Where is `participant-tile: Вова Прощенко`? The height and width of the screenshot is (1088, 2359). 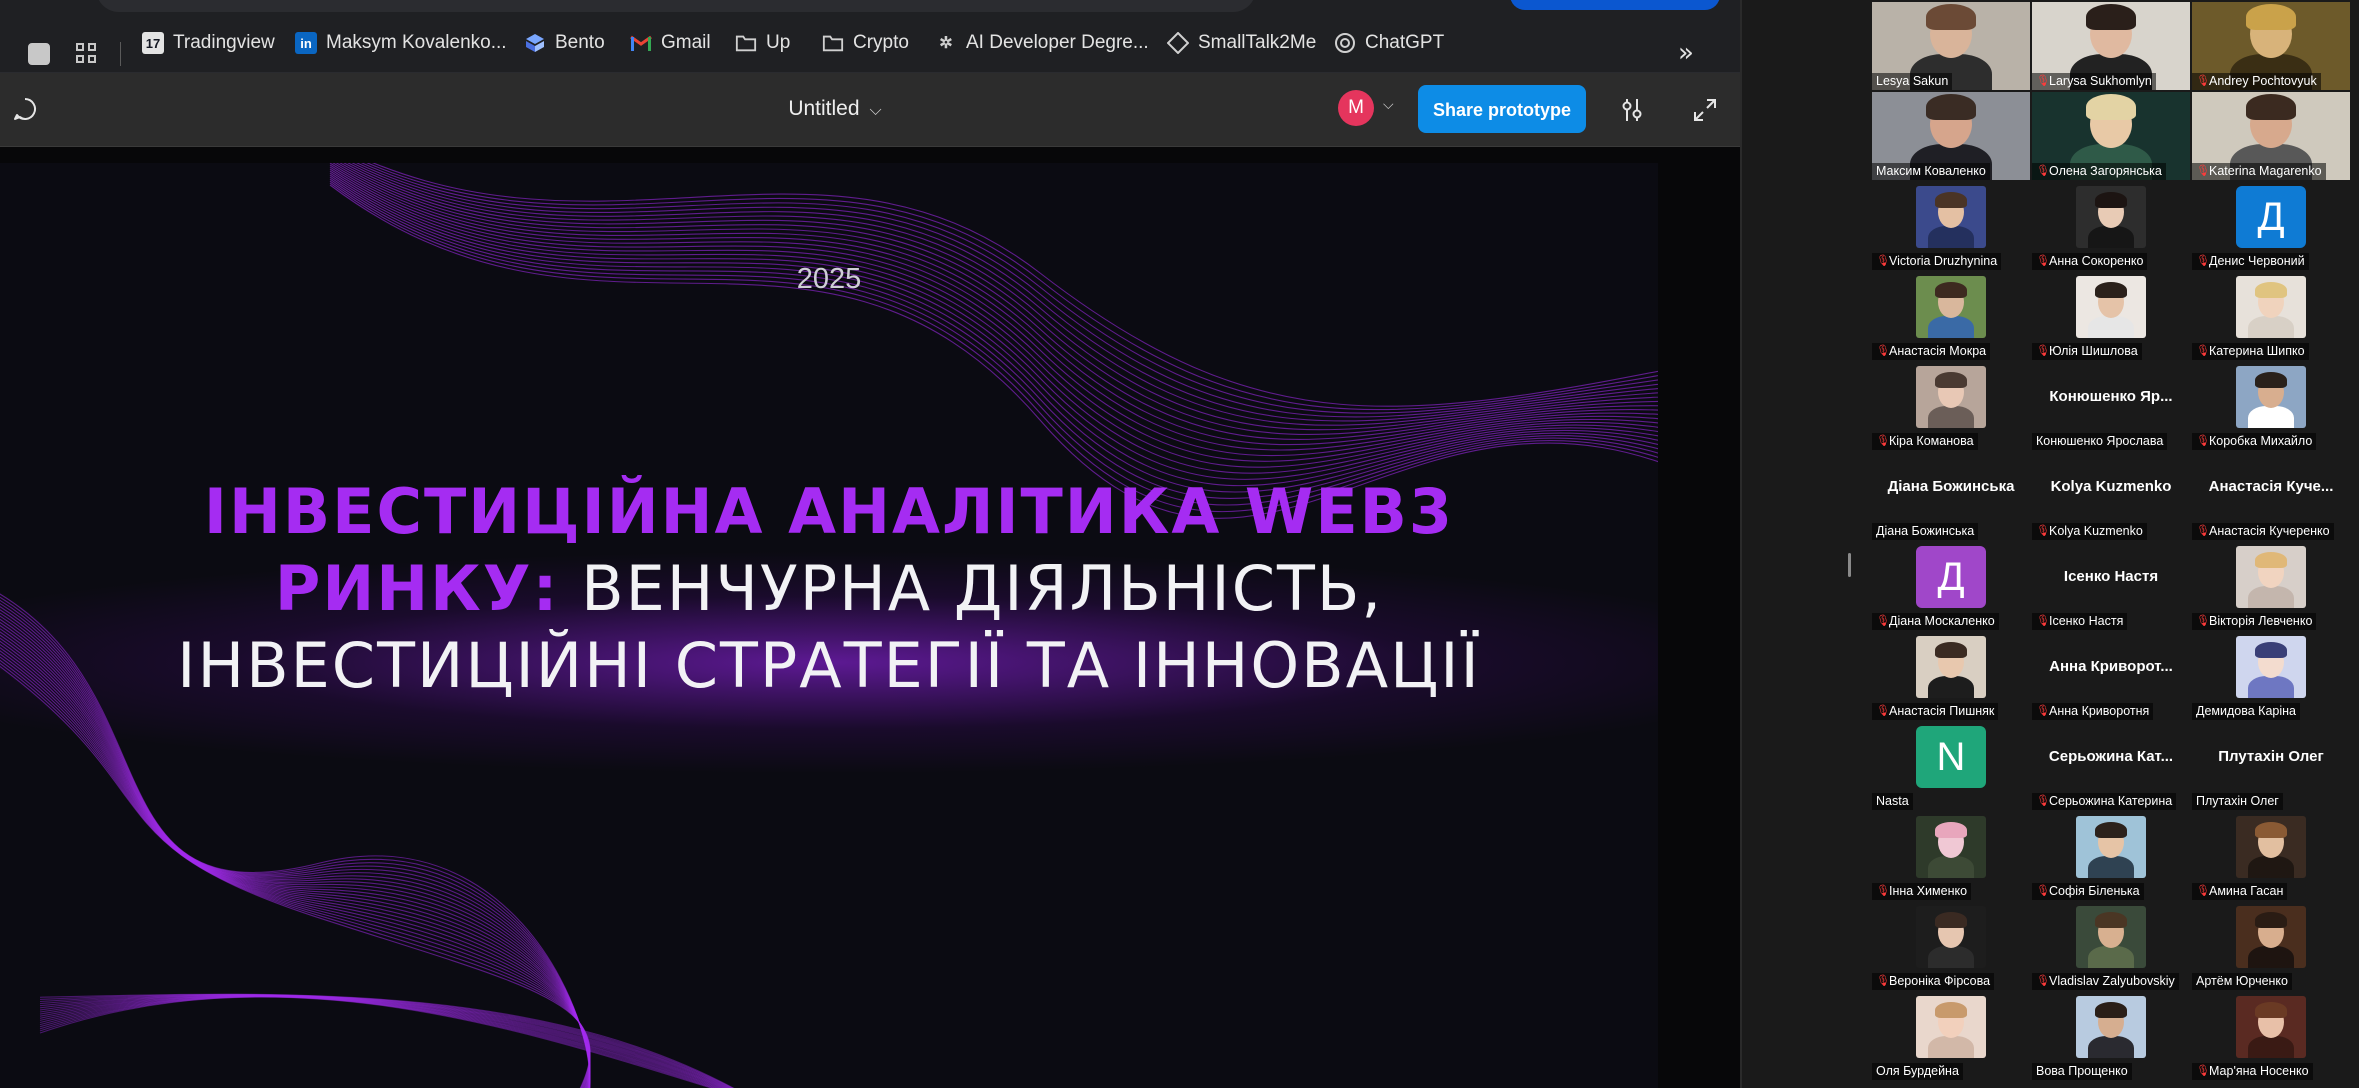 participant-tile: Вова Прощенко is located at coordinates (2111, 1036).